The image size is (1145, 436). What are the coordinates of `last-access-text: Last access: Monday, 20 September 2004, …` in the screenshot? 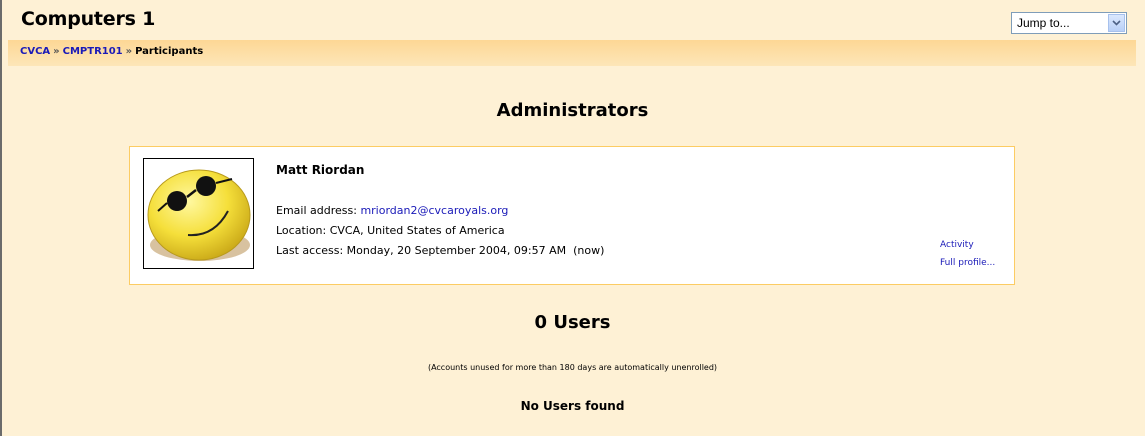 It's located at (440, 250).